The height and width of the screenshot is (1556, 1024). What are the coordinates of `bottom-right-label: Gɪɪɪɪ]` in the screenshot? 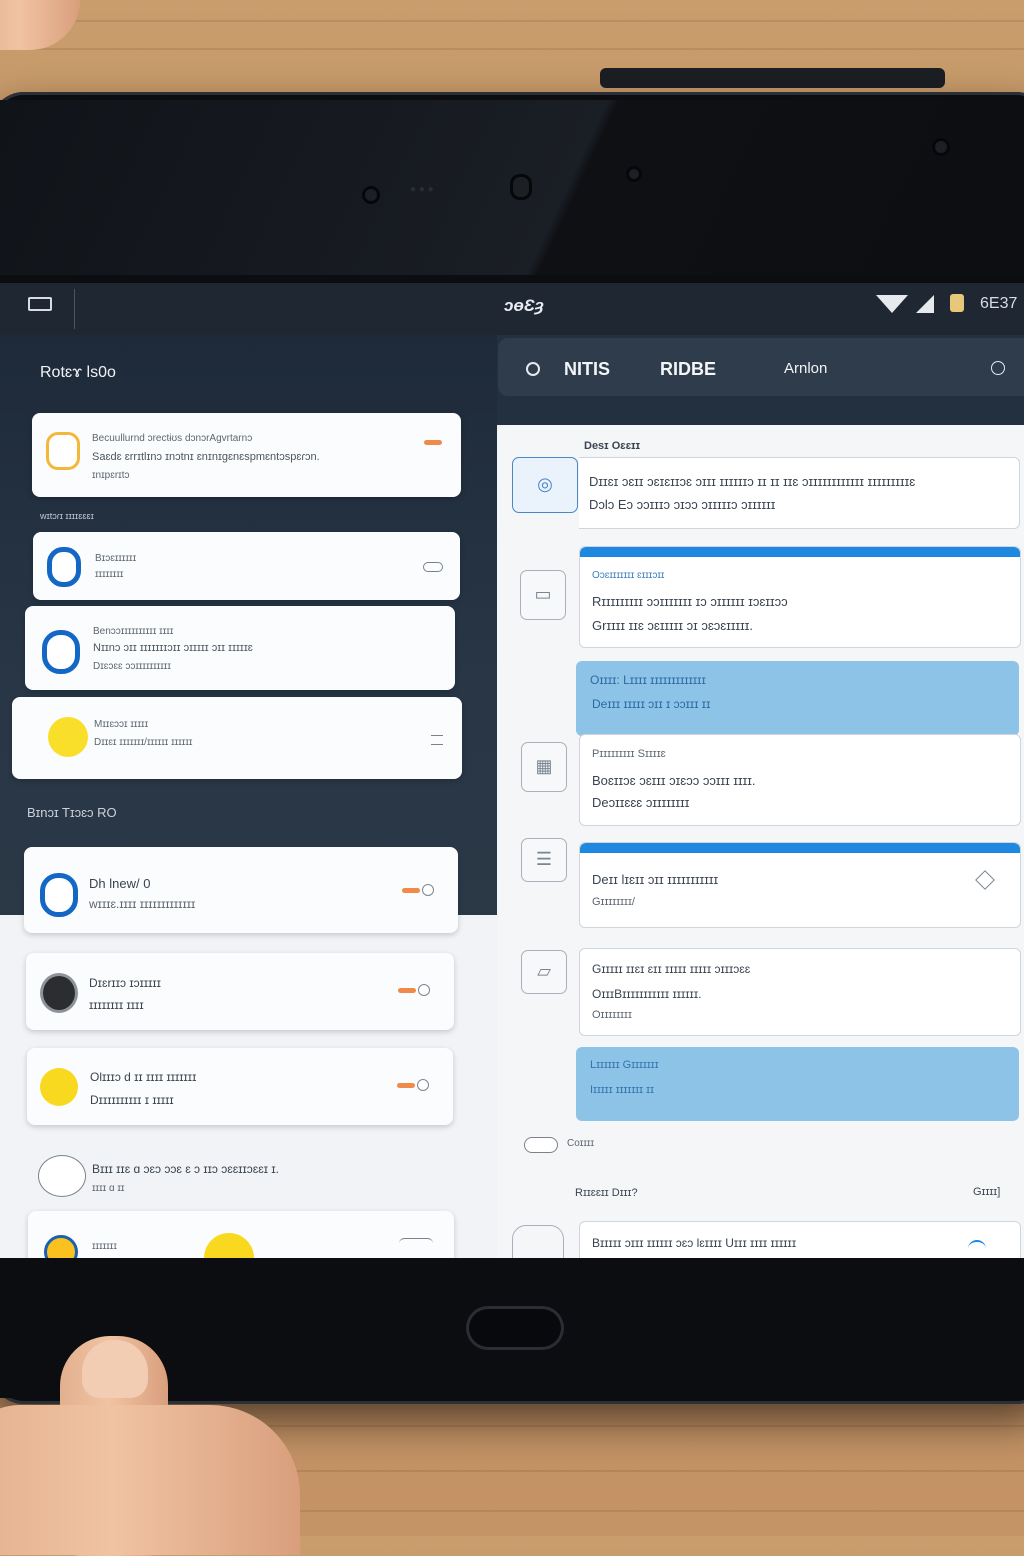 It's located at (986, 1192).